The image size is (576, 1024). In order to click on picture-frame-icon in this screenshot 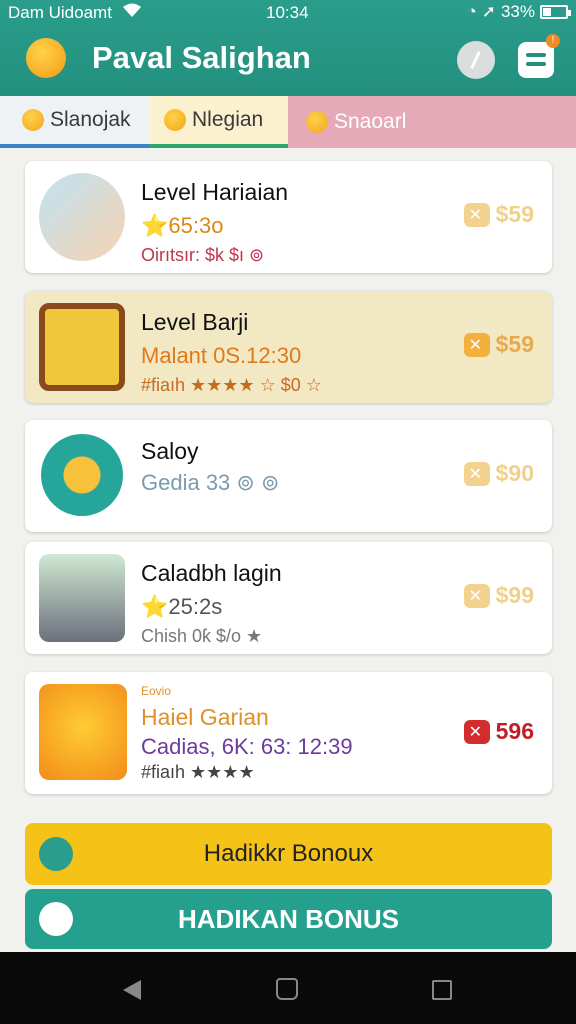, I will do `click(82, 347)`.